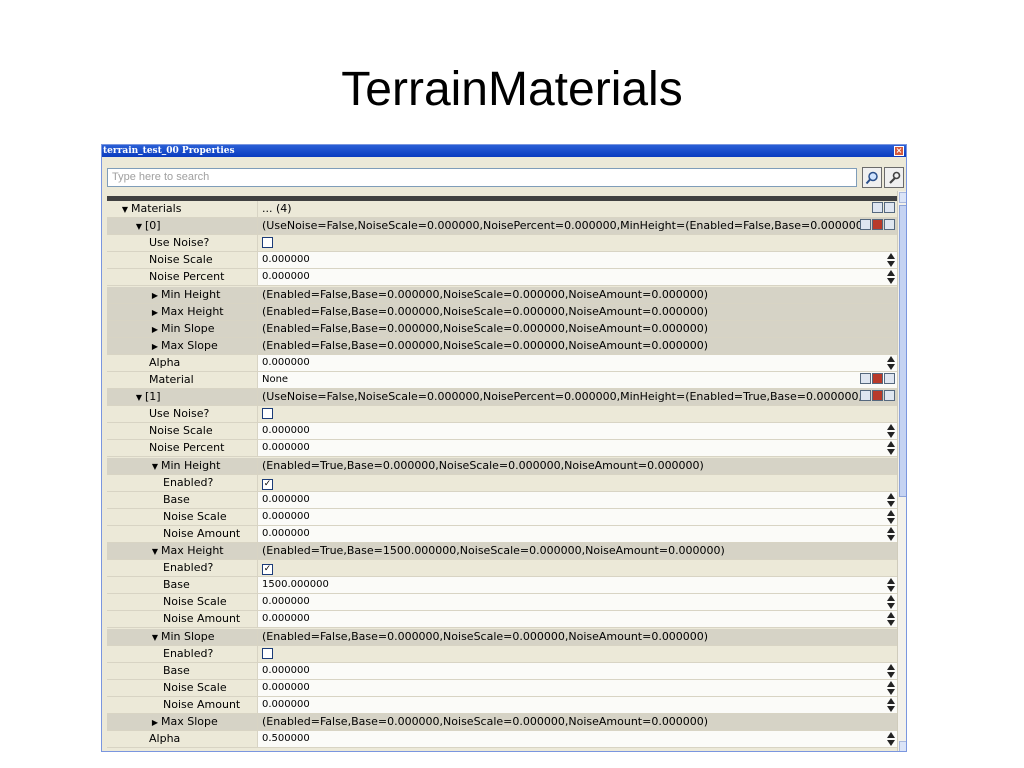 The image size is (1024, 768). Describe the element at coordinates (899, 151) in the screenshot. I see `close-button: ×` at that location.